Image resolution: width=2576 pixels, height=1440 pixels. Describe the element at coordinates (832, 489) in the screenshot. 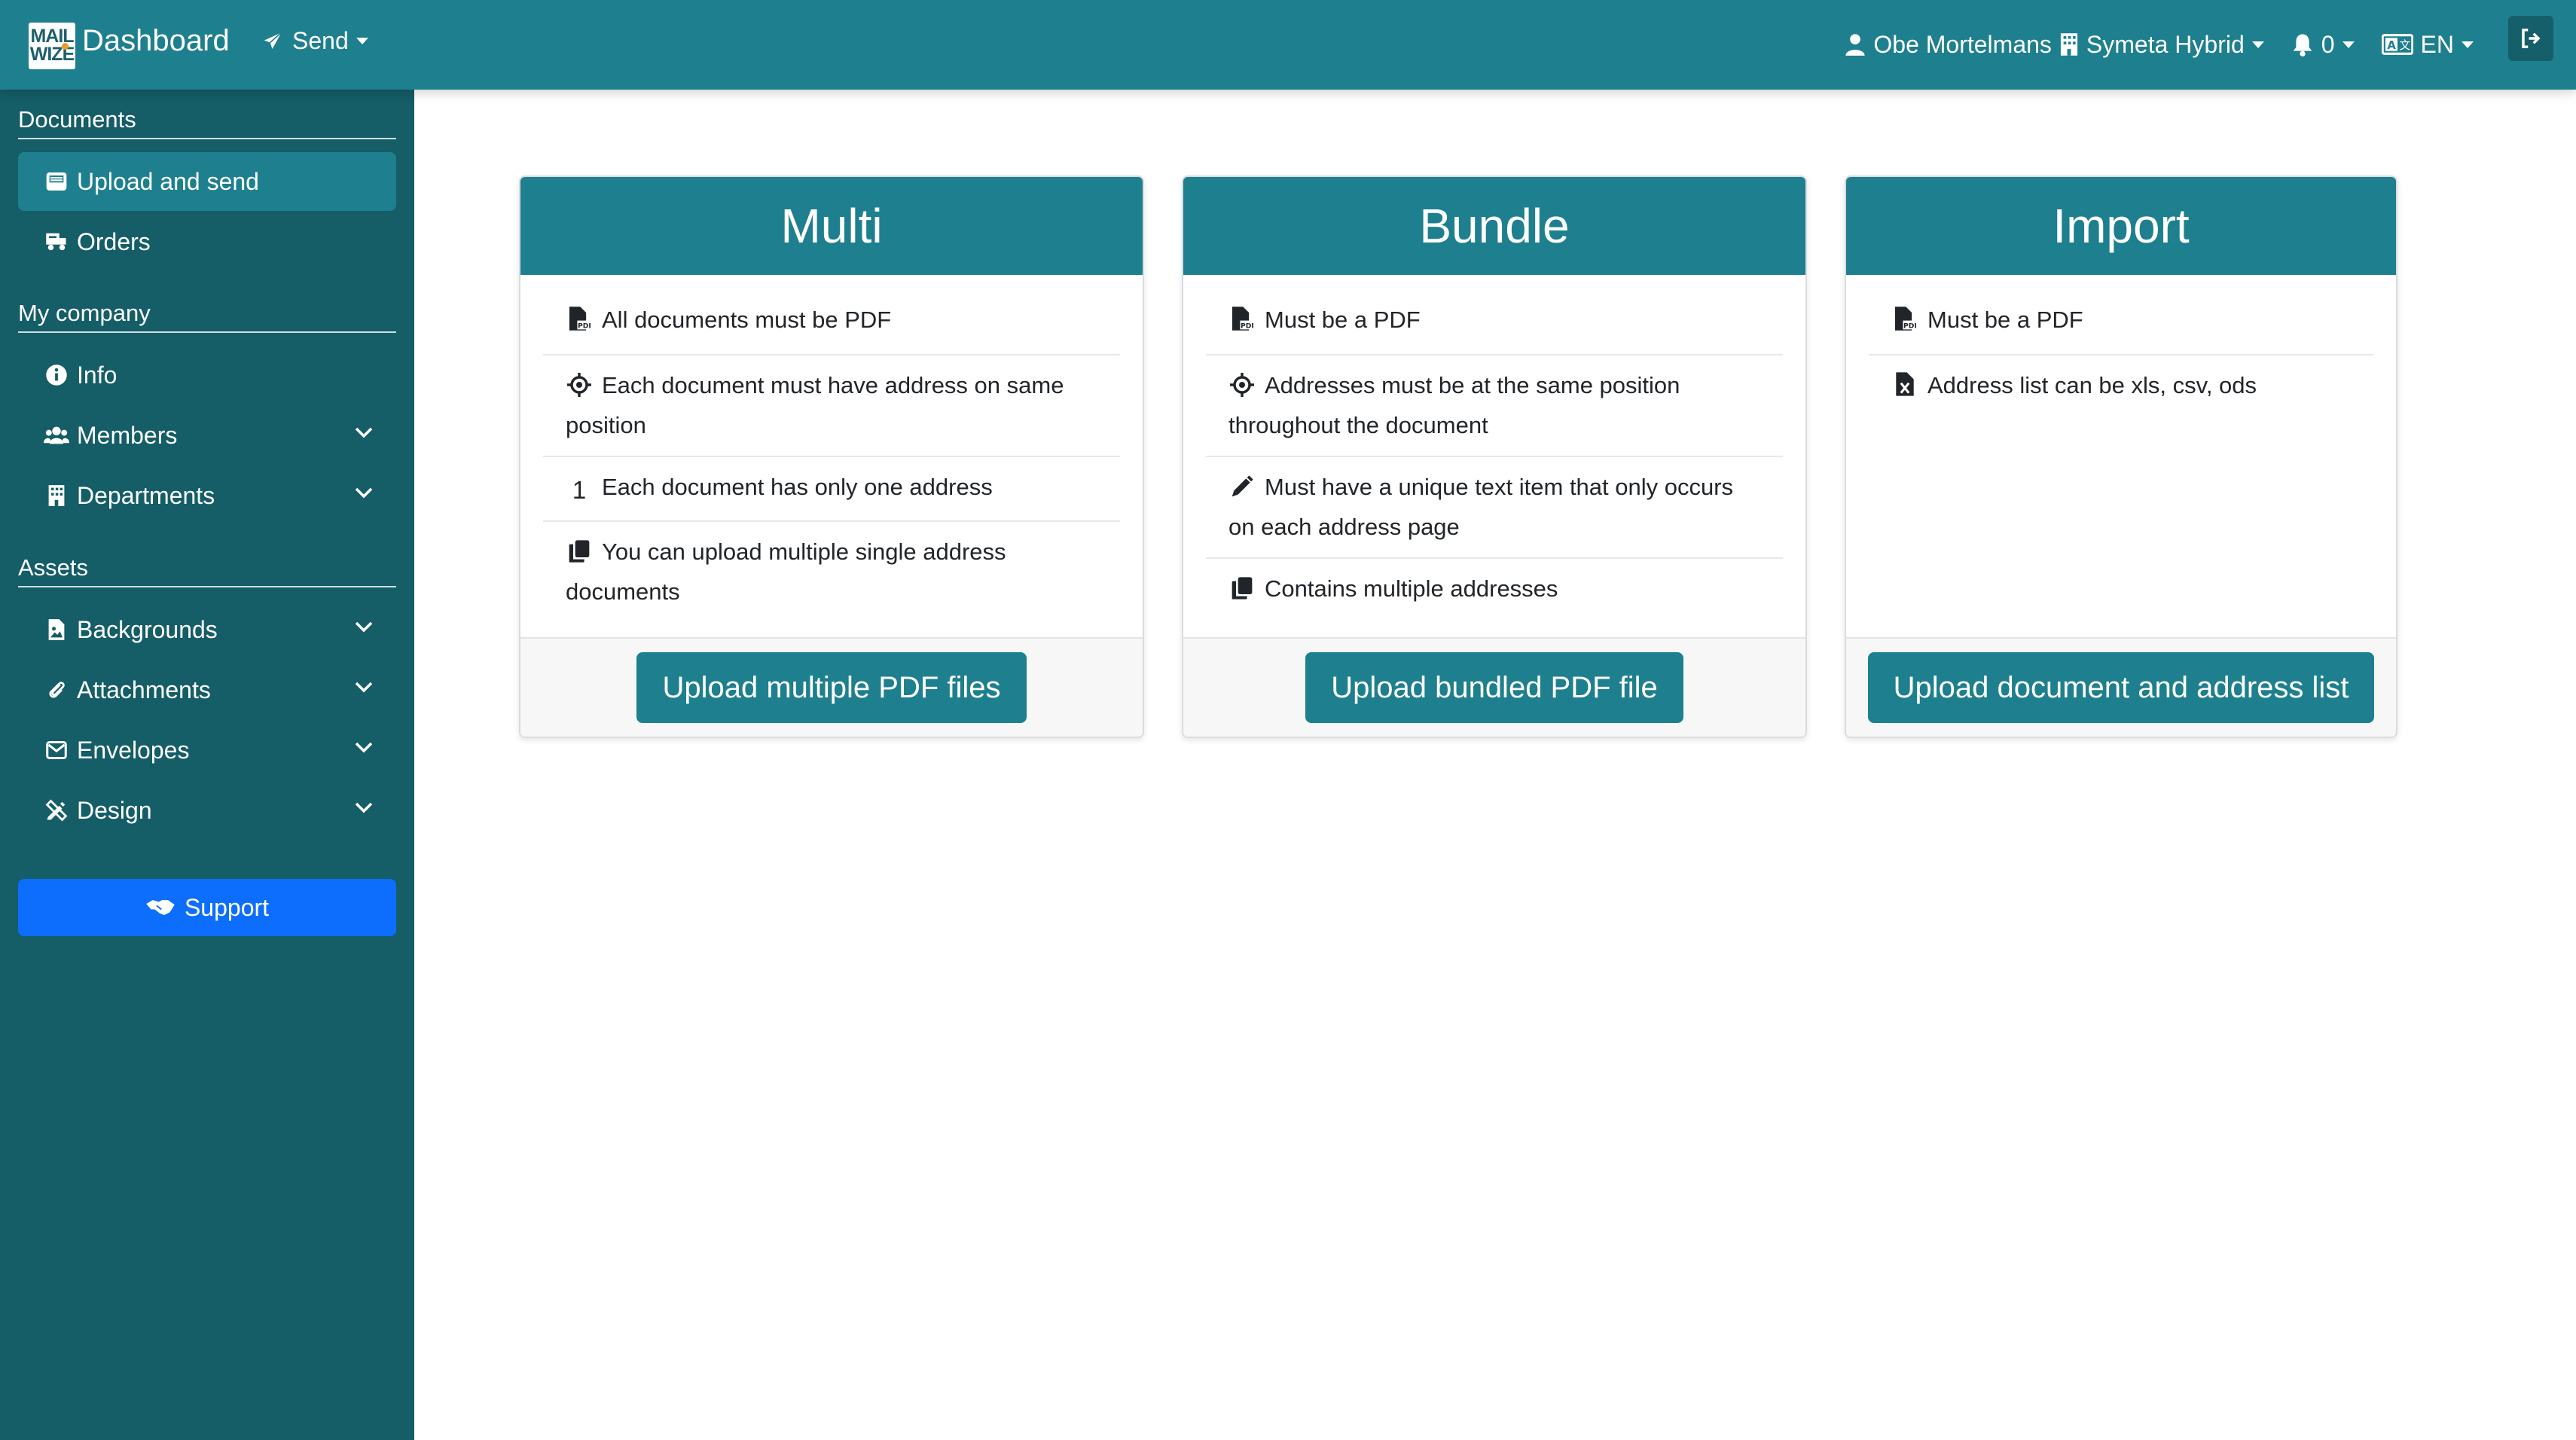

I see `list-item: 1 Each document has only one address` at that location.